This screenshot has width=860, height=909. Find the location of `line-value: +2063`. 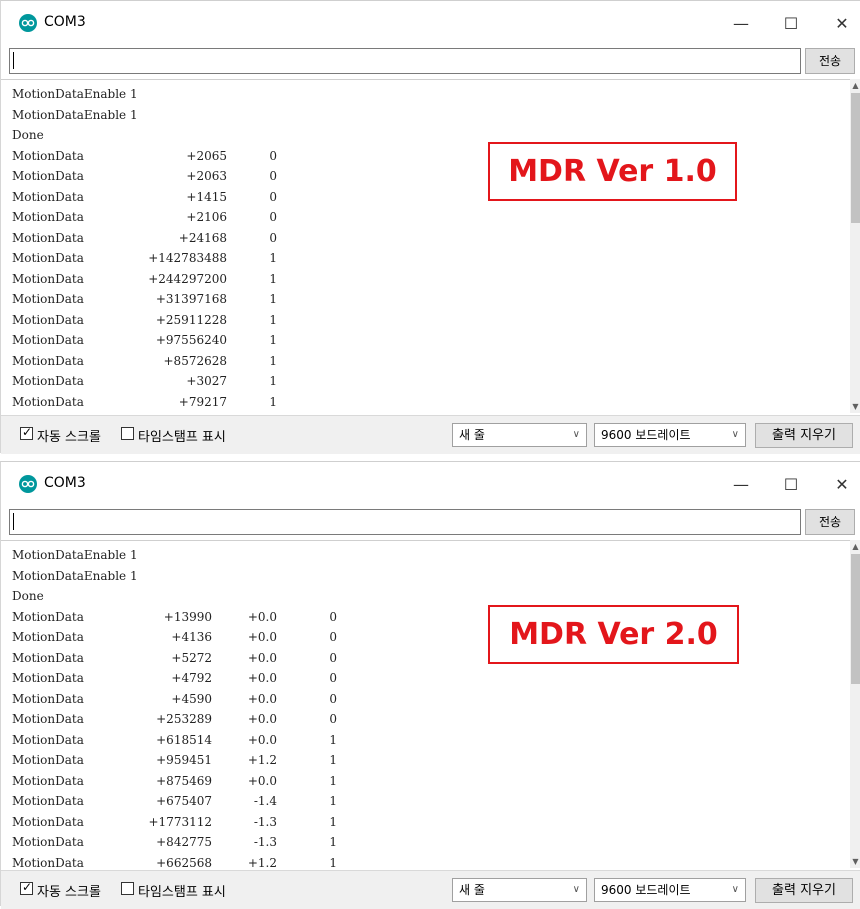

line-value: +2063 is located at coordinates (206, 176).